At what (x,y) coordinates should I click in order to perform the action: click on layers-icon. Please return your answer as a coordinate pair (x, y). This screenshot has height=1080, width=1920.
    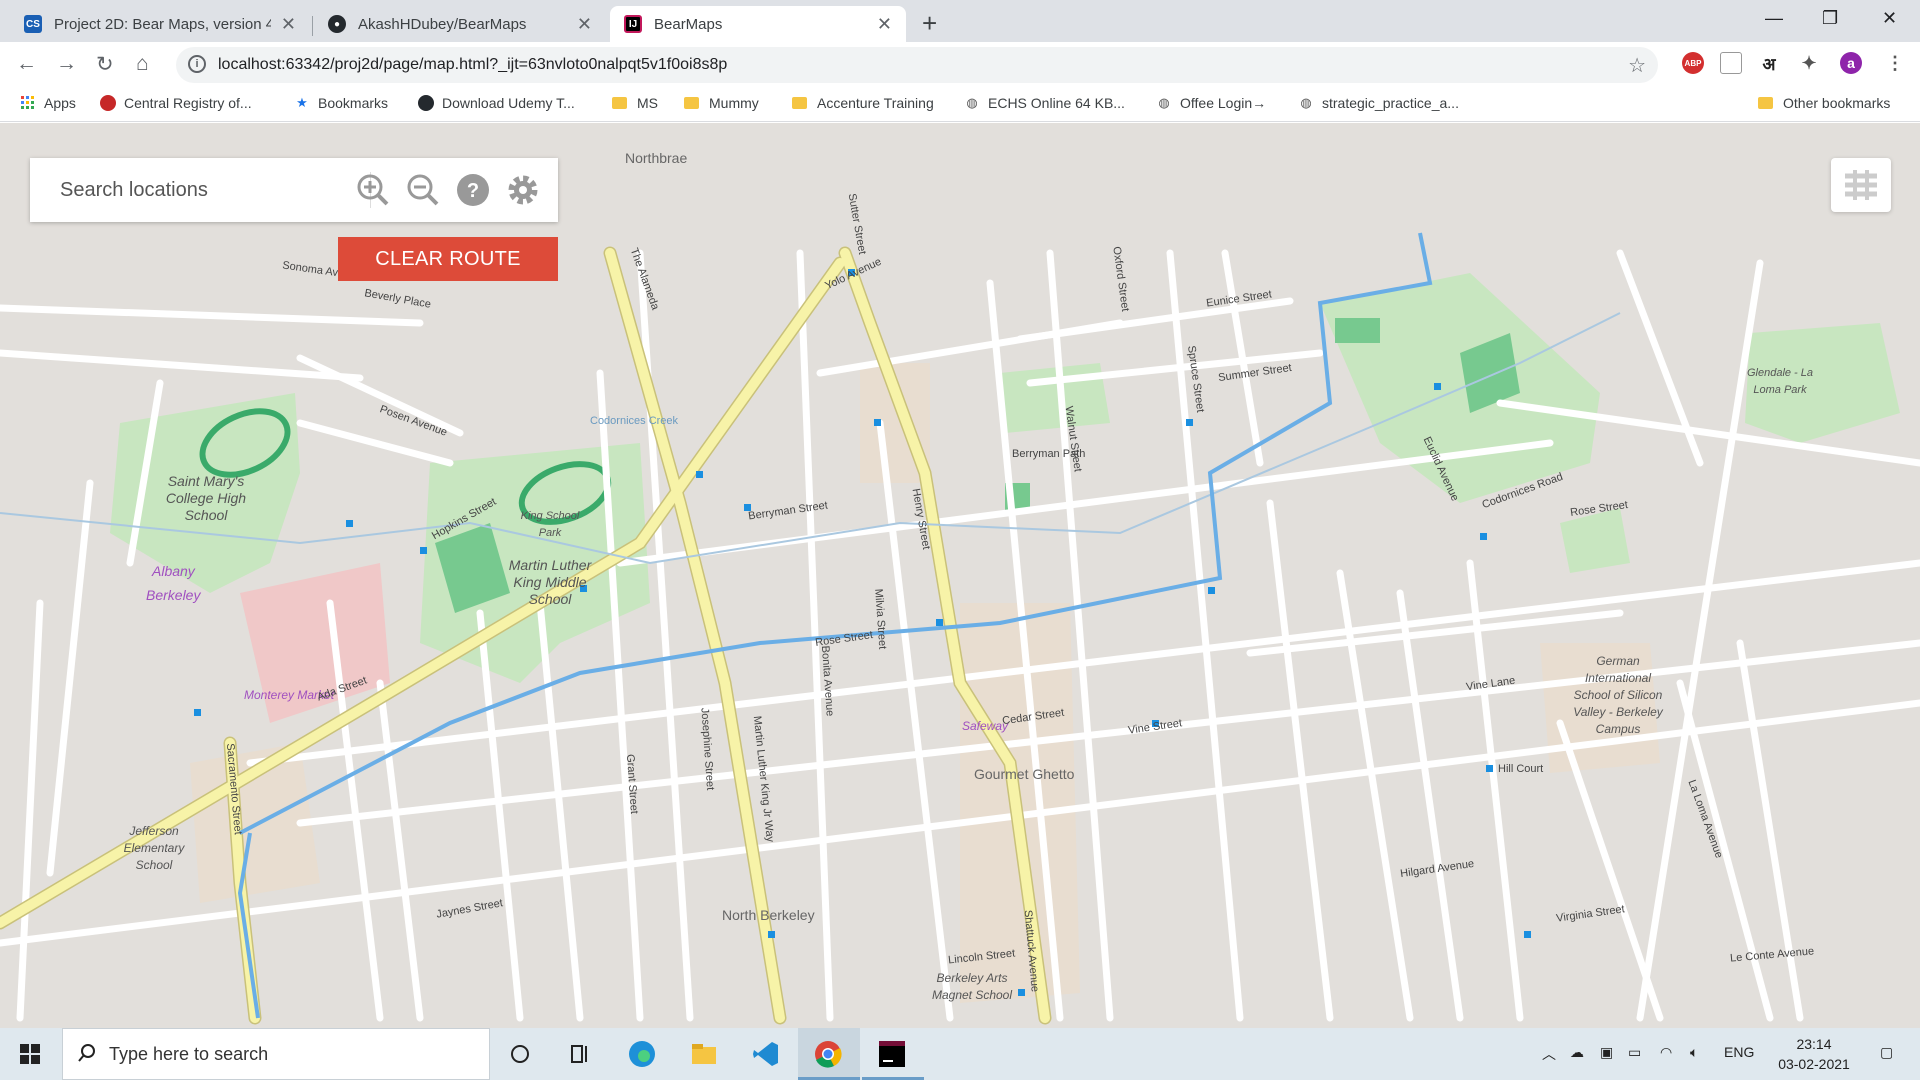
    Looking at the image, I should click on (1861, 185).